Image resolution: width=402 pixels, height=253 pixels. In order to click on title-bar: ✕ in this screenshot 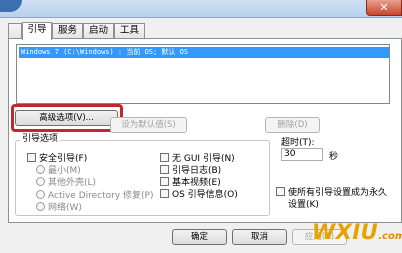, I will do `click(201, 9)`.